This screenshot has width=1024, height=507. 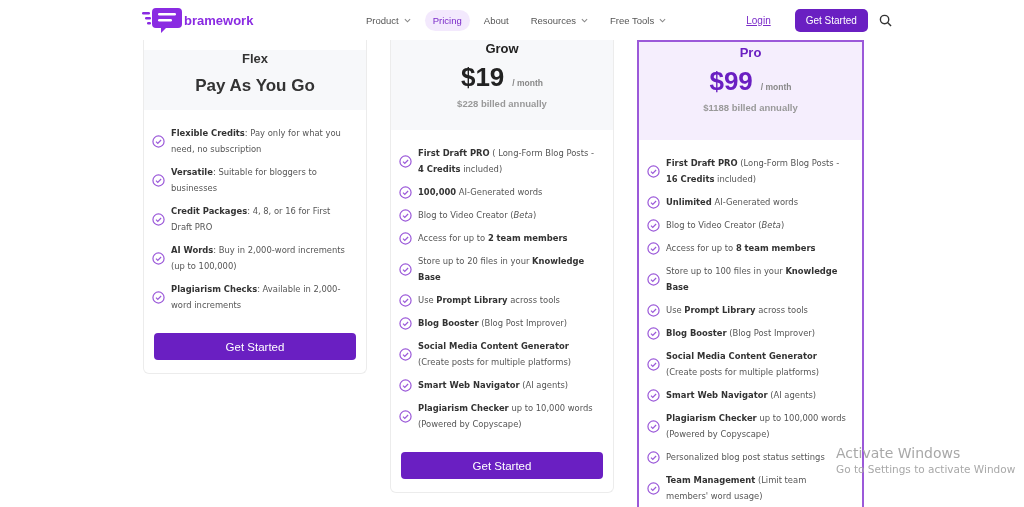 I want to click on feature-text: First Draft PRO (Long-Form Blog Posts - 16 Credits included), so click(x=753, y=171).